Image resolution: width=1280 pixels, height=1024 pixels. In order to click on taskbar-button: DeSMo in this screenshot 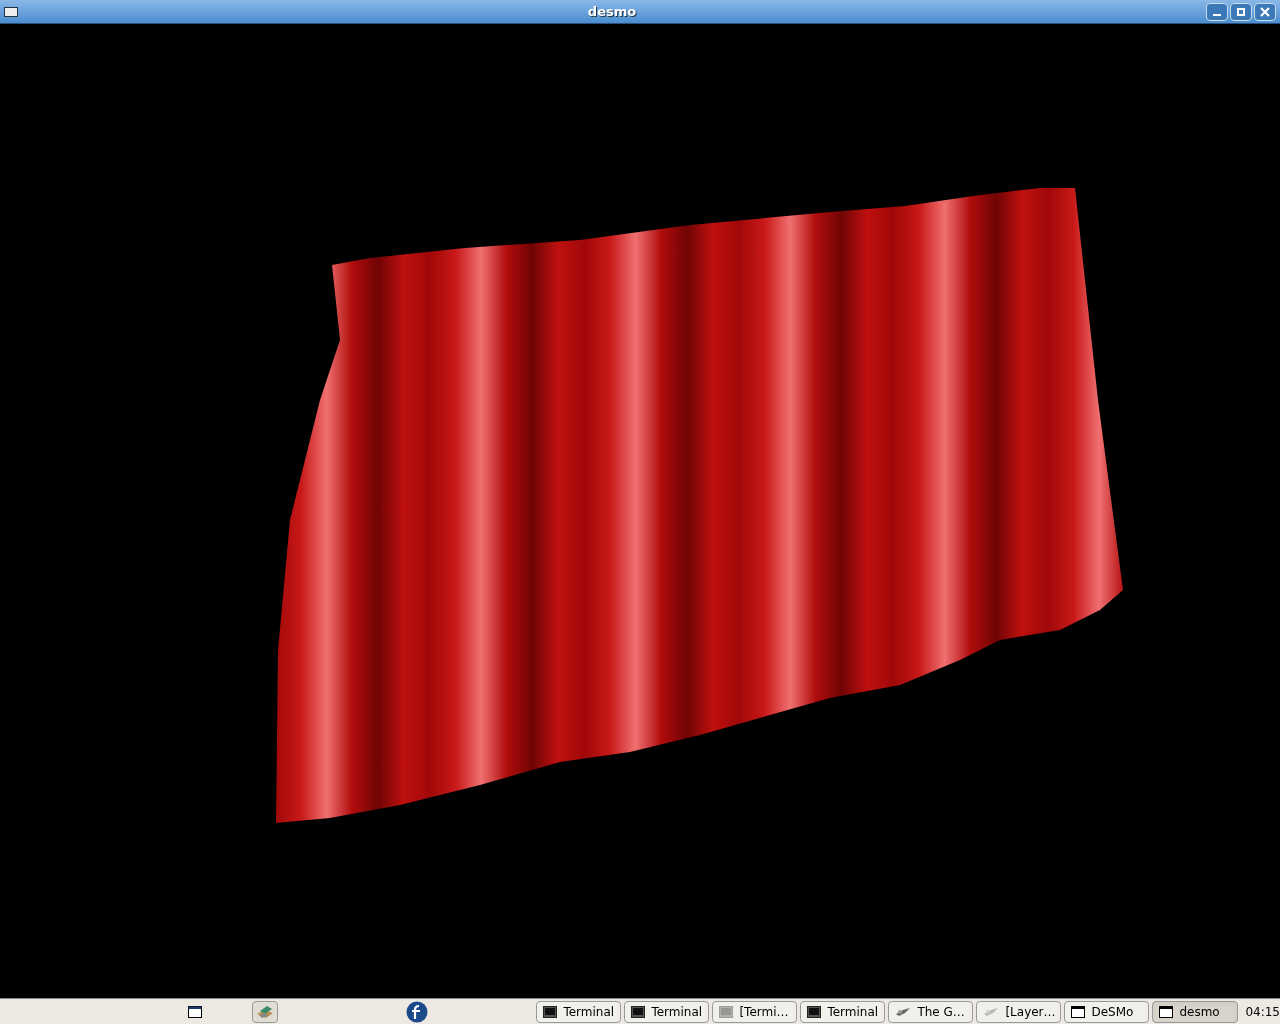, I will do `click(1107, 1011)`.